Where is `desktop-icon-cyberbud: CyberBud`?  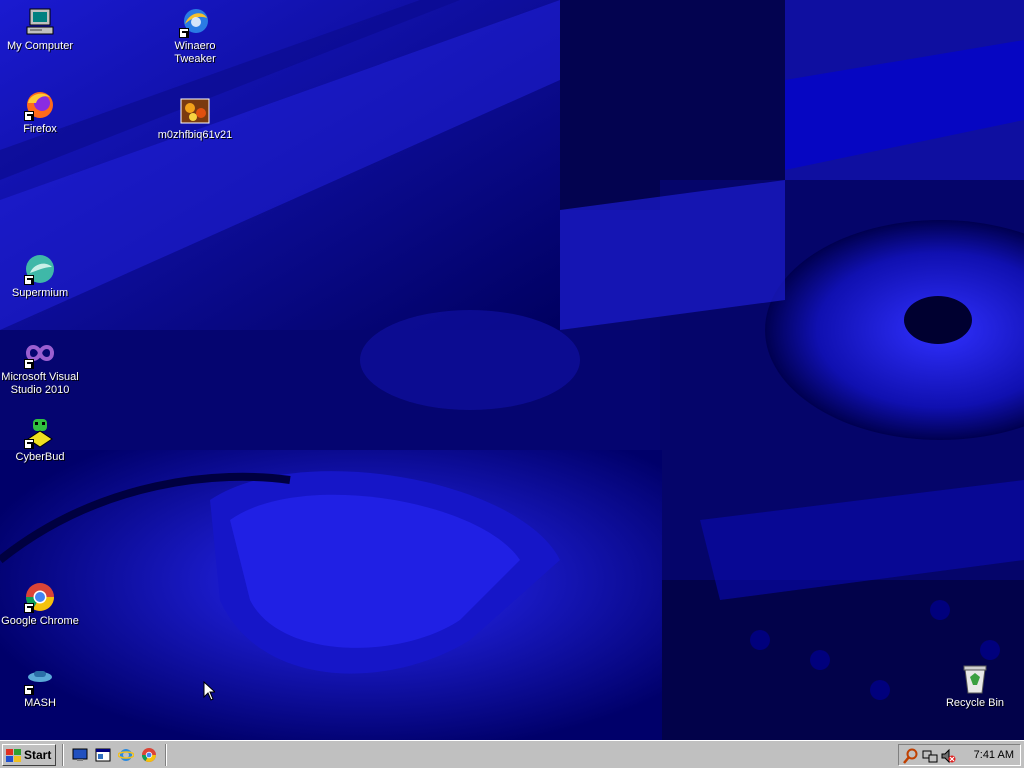 desktop-icon-cyberbud: CyberBud is located at coordinates (40, 440).